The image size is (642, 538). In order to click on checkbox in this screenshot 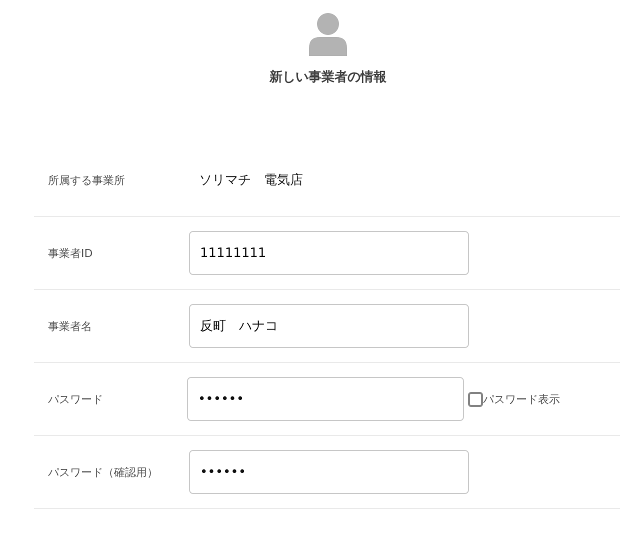, I will do `click(475, 399)`.